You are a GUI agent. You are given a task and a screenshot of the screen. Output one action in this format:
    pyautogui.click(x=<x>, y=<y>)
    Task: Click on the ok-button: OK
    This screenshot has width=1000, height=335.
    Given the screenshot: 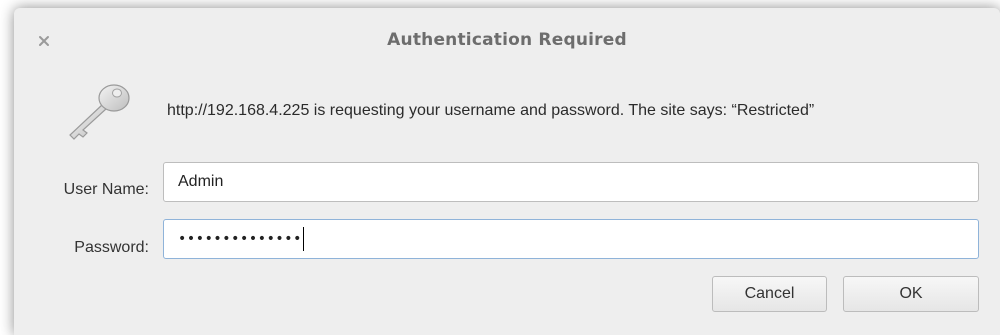 What is the action you would take?
    pyautogui.click(x=911, y=294)
    